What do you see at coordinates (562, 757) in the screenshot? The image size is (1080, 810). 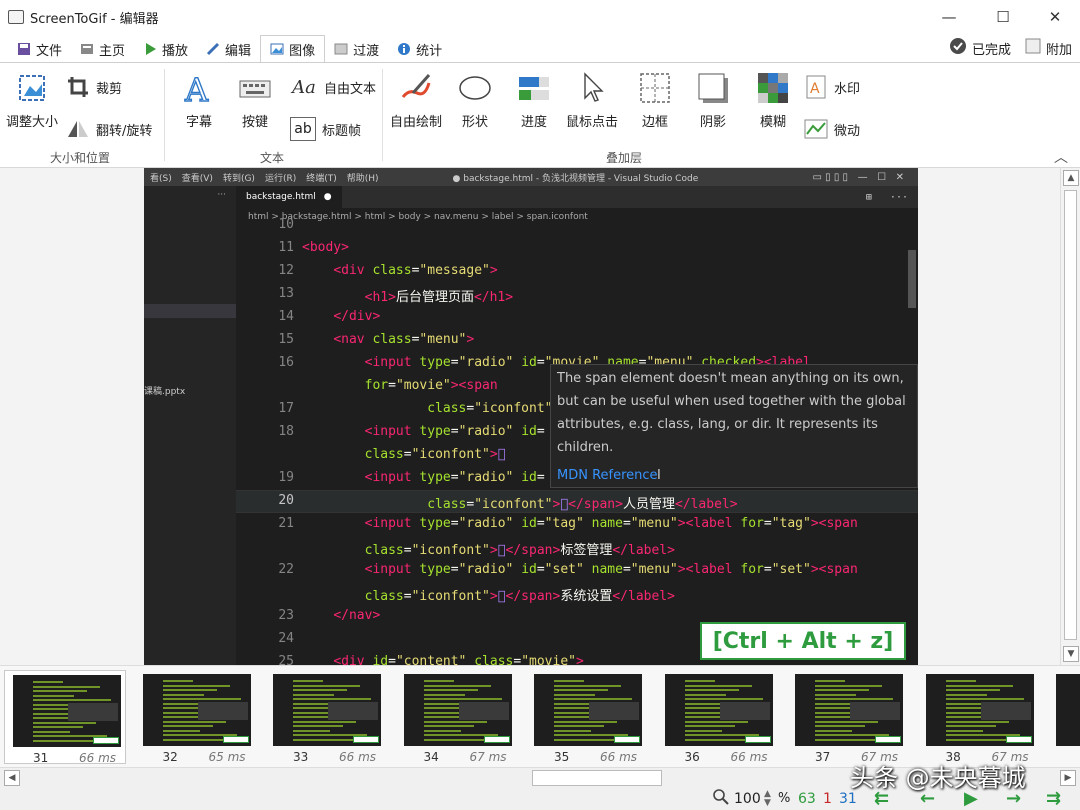 I see `frame-number: 35` at bounding box center [562, 757].